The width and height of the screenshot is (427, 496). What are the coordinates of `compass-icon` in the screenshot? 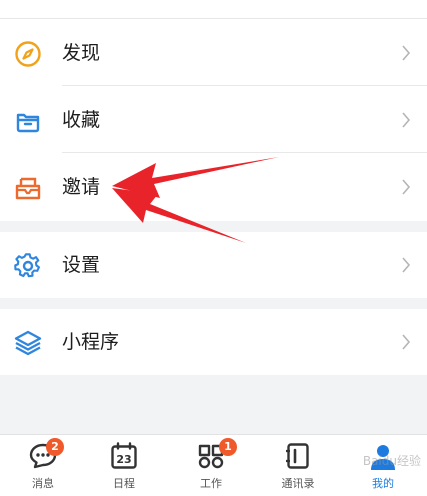 It's located at (28, 54).